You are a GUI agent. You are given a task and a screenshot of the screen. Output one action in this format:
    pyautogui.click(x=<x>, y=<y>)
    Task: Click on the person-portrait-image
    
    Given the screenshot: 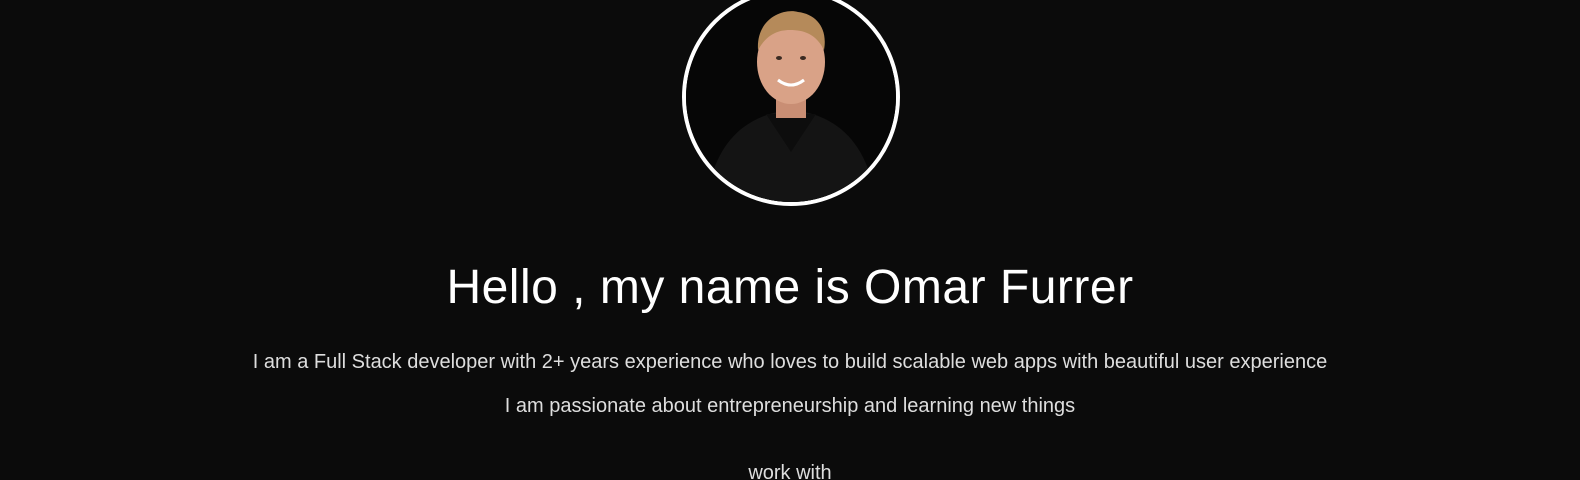 What is the action you would take?
    pyautogui.click(x=791, y=101)
    